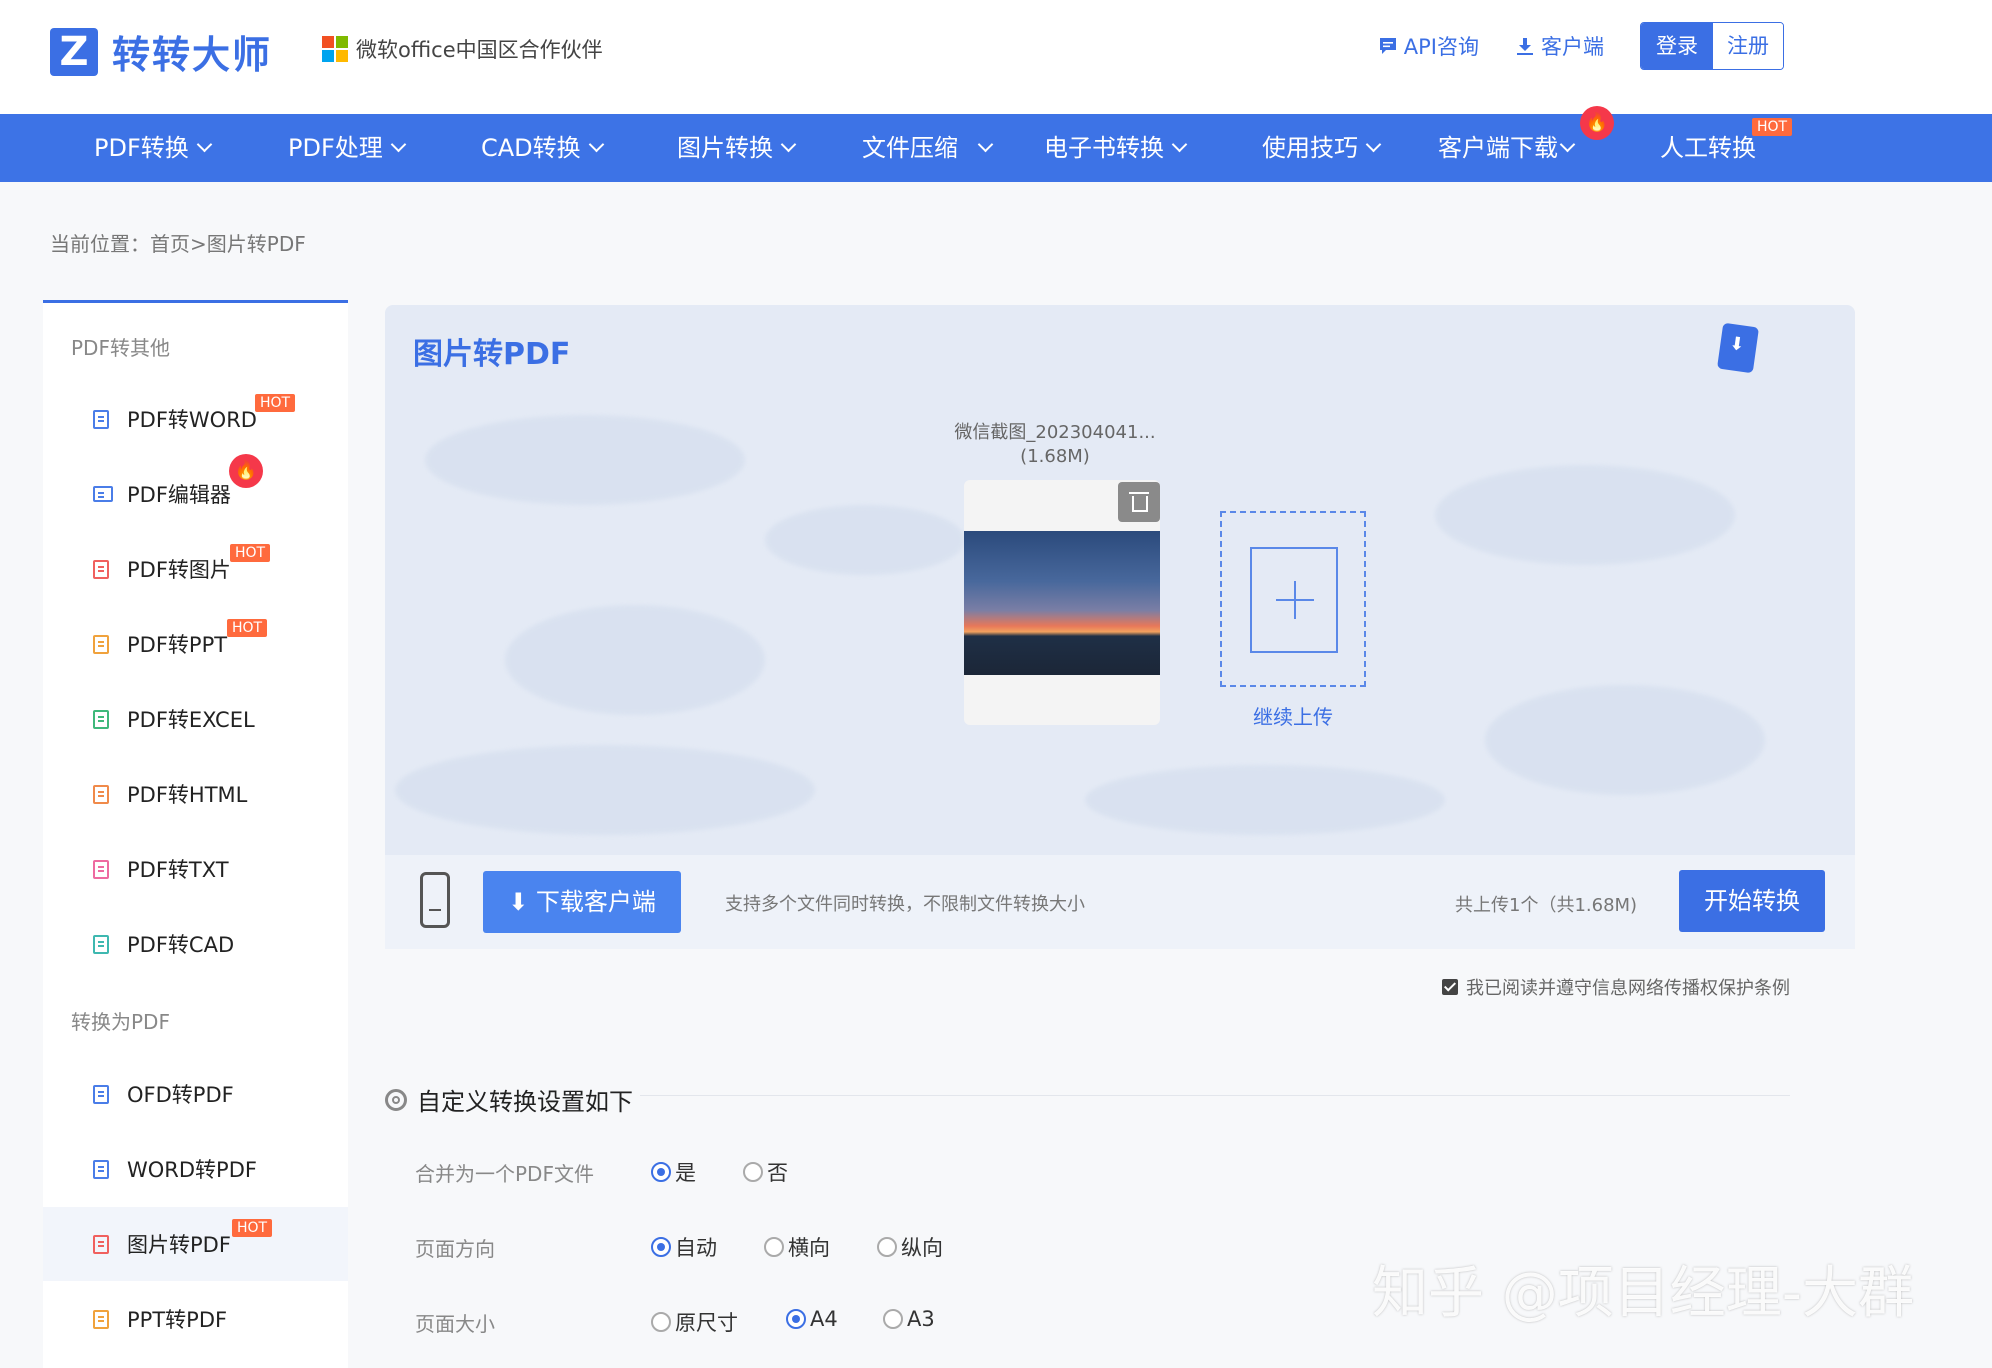 The width and height of the screenshot is (1992, 1368). I want to click on sidebar-item-word-to-pdf: WORD转PDF, so click(195, 1169).